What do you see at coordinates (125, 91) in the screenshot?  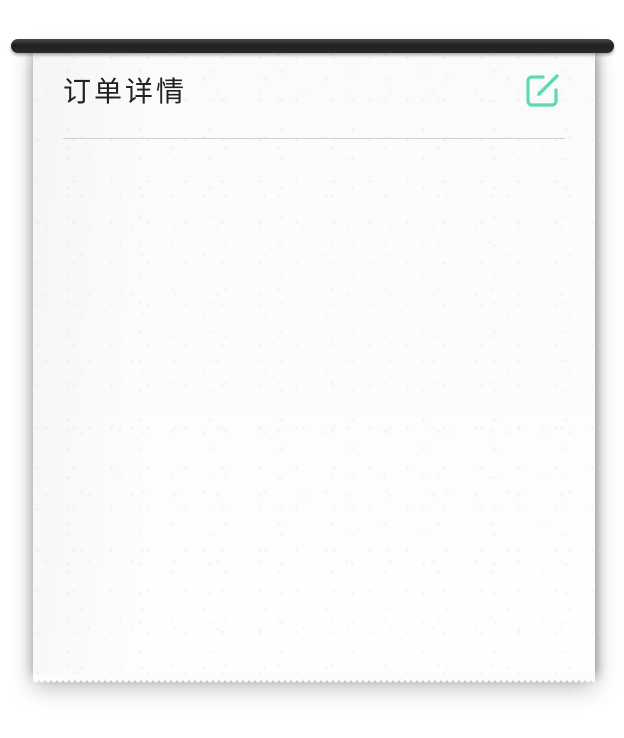 I see `page-title: 订单详情` at bounding box center [125, 91].